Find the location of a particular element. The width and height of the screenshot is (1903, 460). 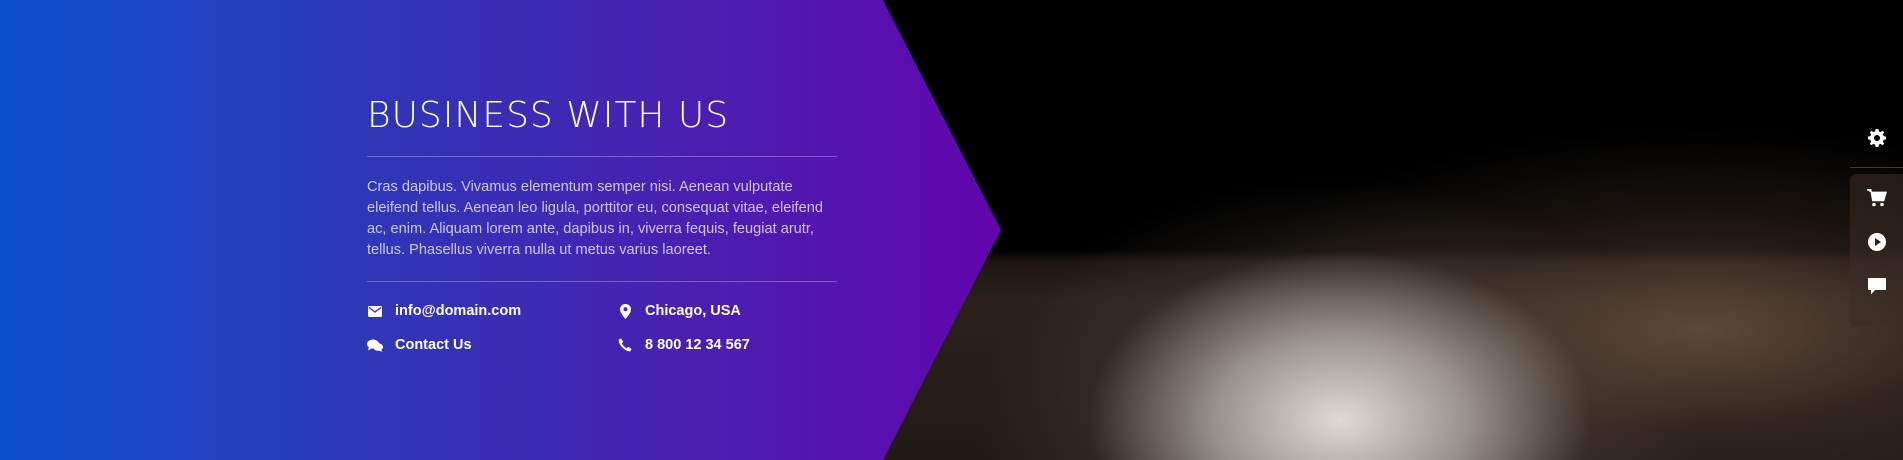

comment-button is located at coordinates (1876, 286).